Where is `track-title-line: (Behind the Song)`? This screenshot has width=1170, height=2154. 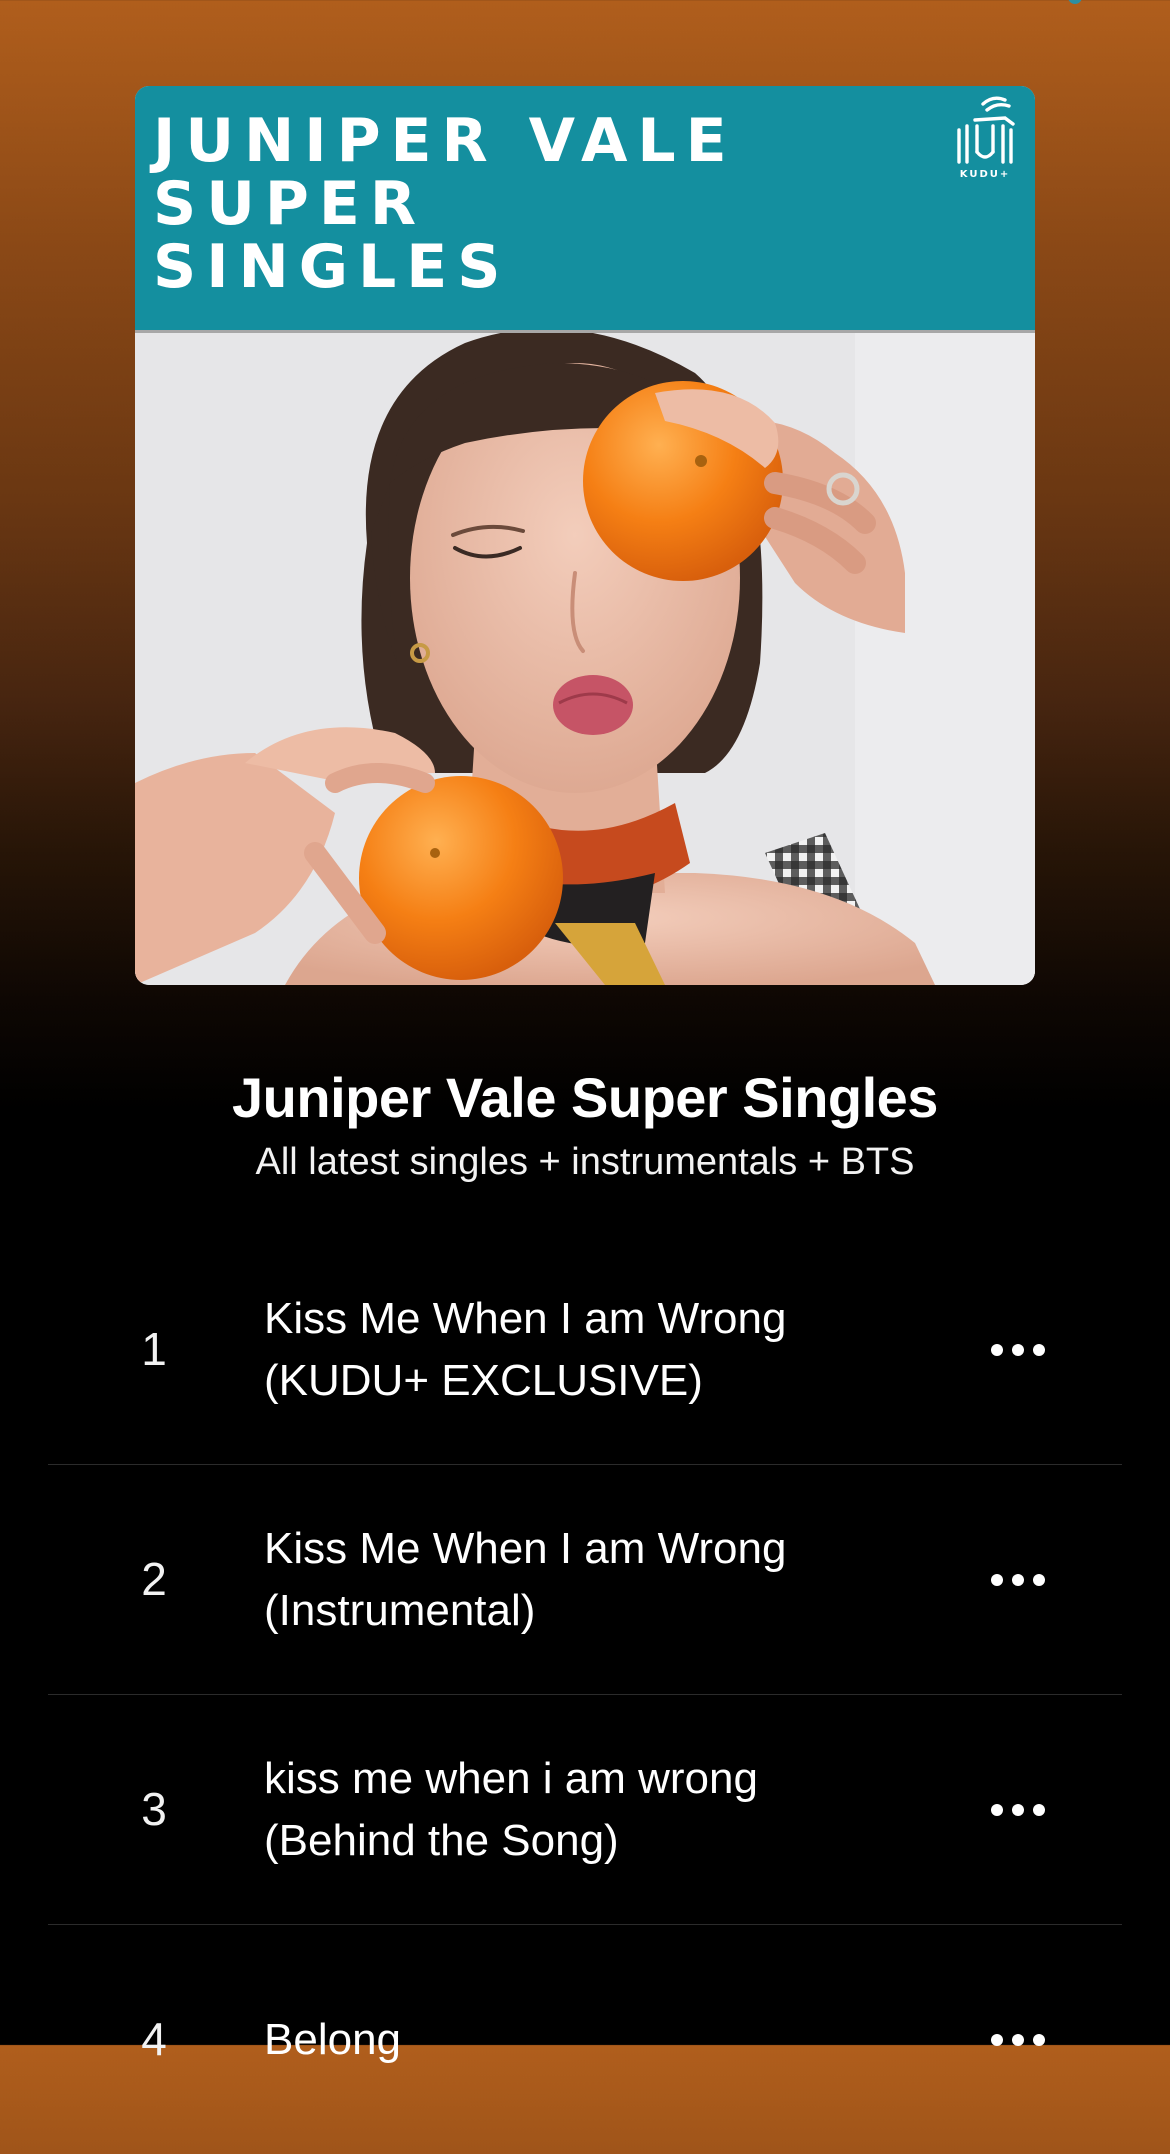 track-title-line: (Behind the Song) is located at coordinates (441, 1840).